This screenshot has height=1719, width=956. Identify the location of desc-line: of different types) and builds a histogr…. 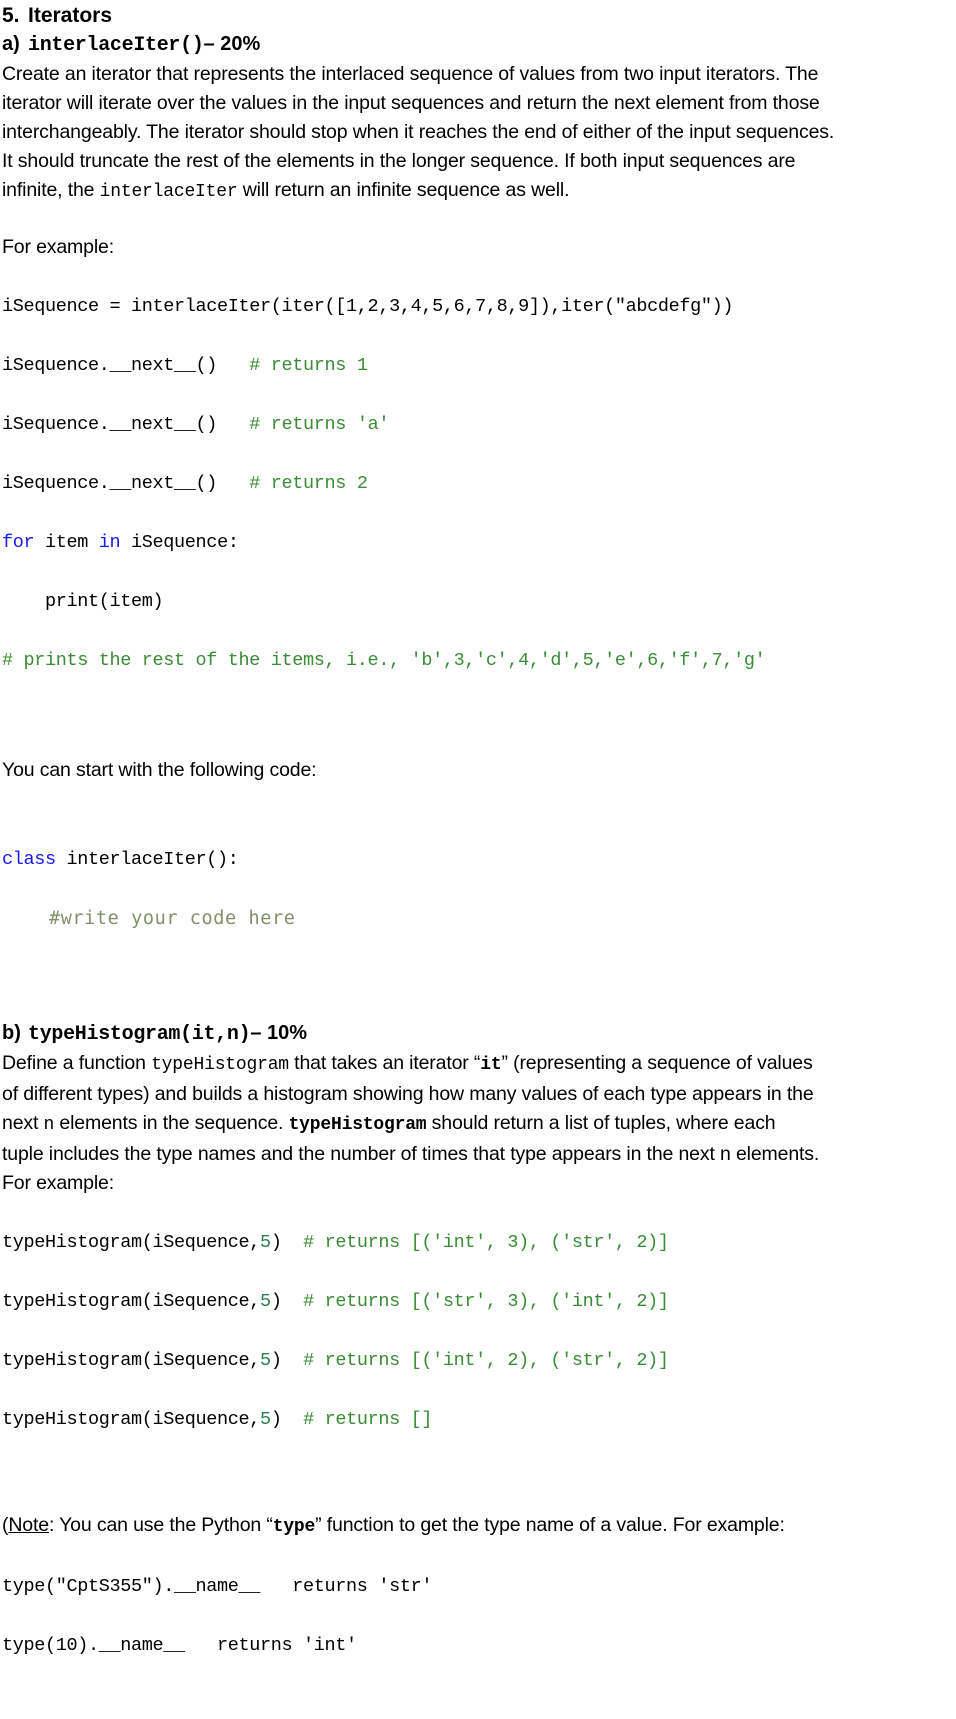
(408, 1094).